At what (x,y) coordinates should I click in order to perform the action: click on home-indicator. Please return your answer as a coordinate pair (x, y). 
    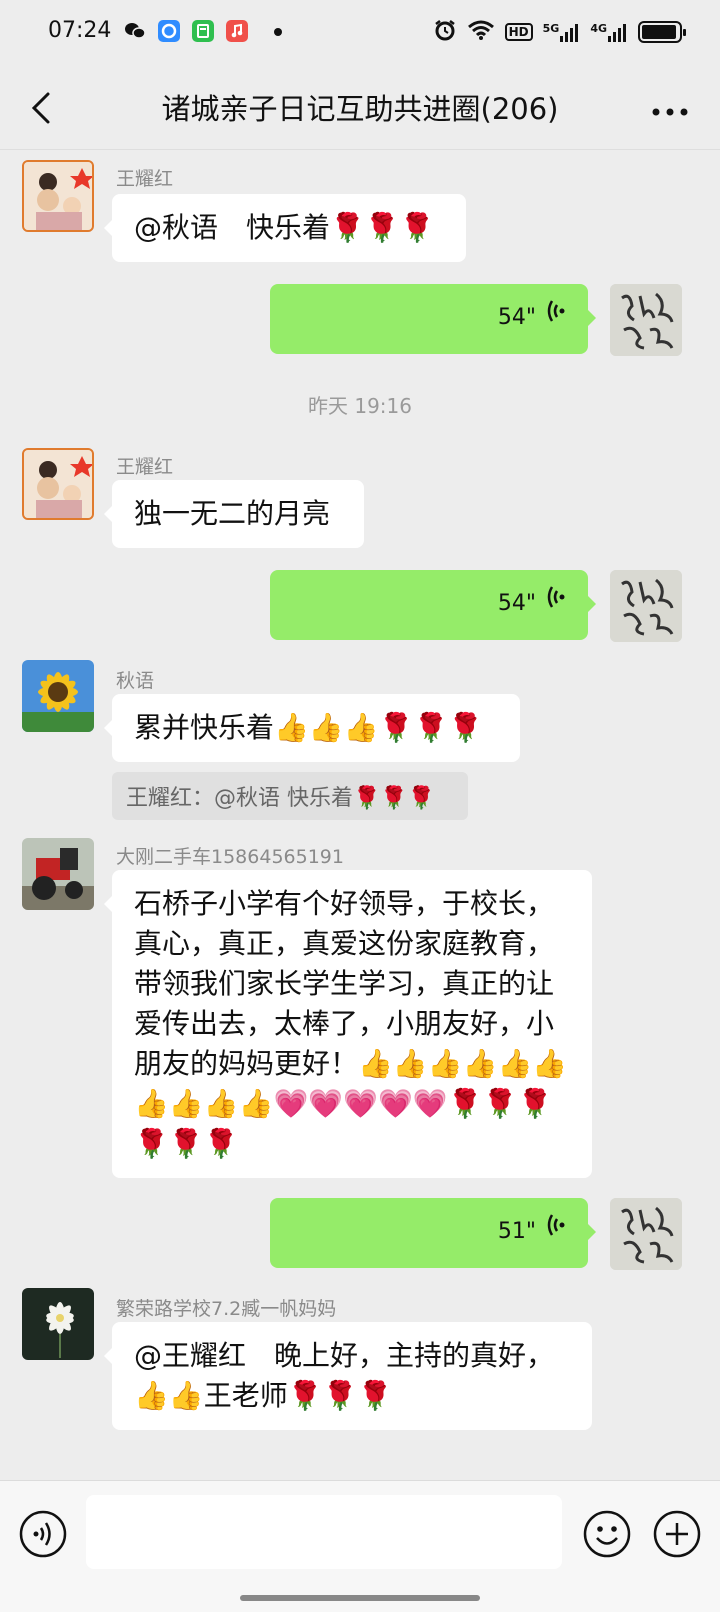
    Looking at the image, I should click on (360, 1598).